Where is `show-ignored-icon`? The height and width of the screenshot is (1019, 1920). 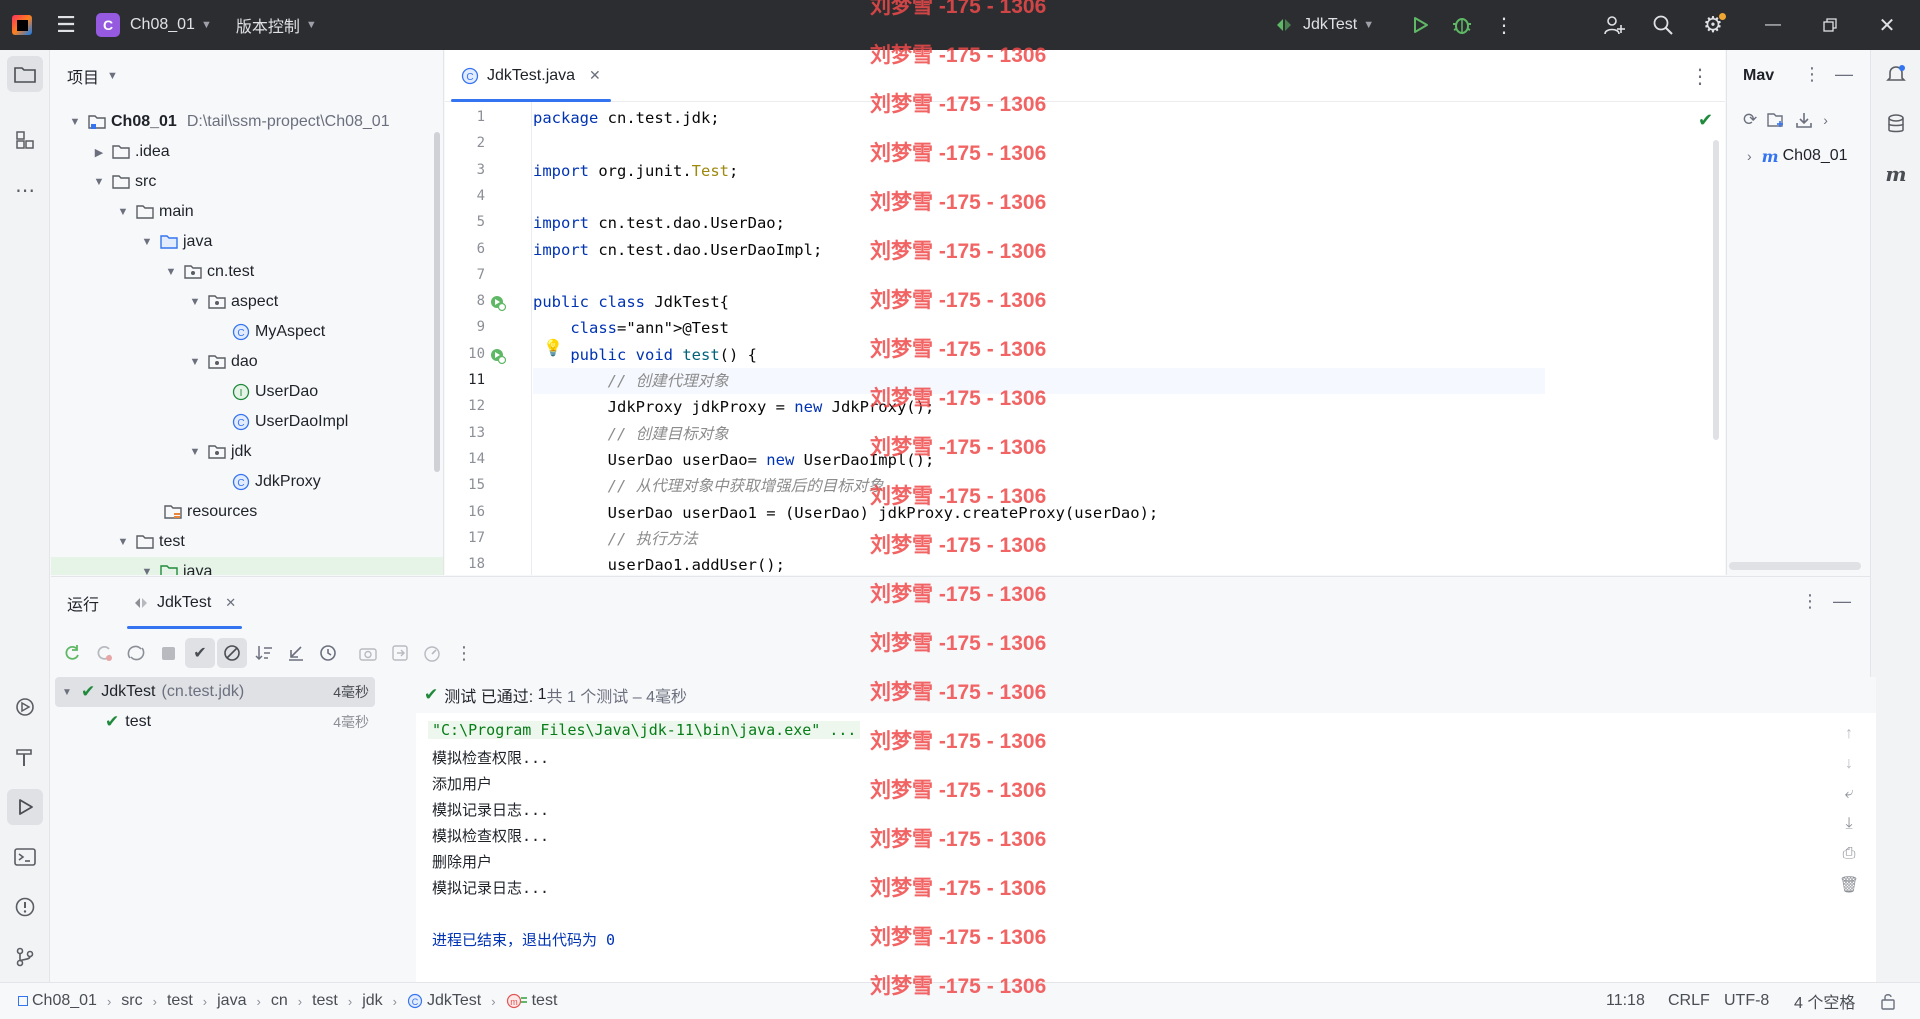
show-ignored-icon is located at coordinates (232, 653).